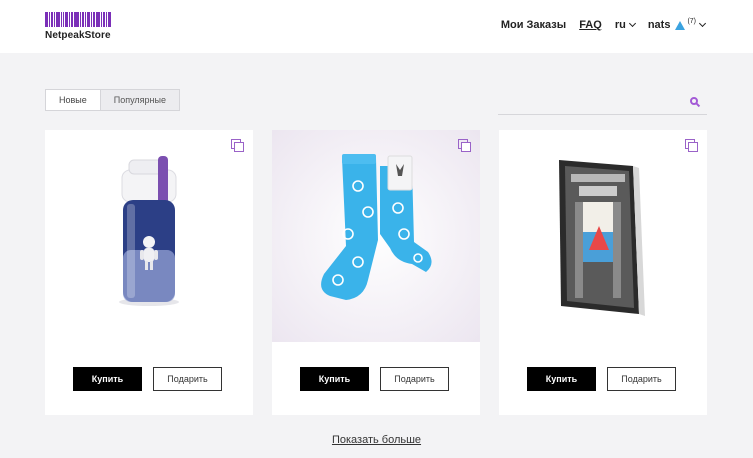 Image resolution: width=753 pixels, height=458 pixels. What do you see at coordinates (73, 100) in the screenshot?
I see `tab-new: Новые` at bounding box center [73, 100].